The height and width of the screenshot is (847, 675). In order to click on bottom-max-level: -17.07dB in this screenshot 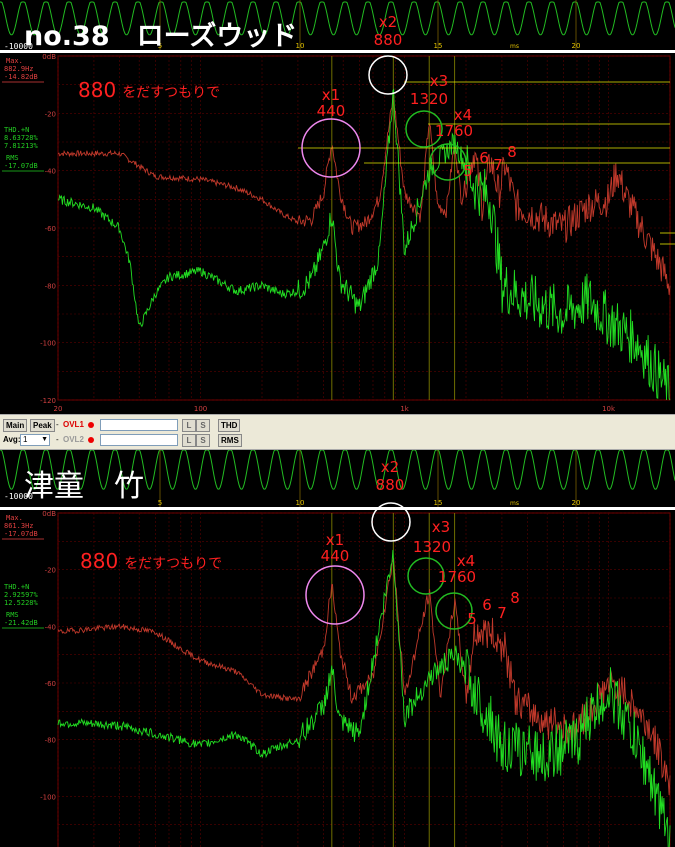, I will do `click(21, 534)`.